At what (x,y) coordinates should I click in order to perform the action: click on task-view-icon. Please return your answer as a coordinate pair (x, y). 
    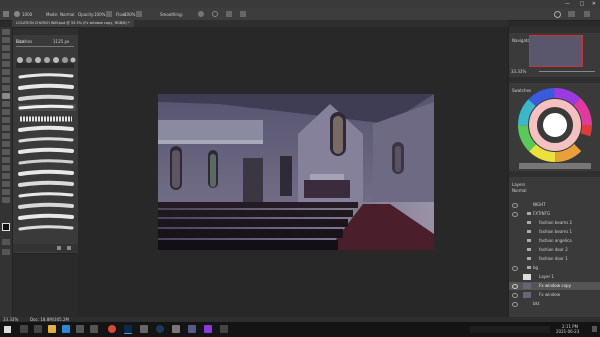
    Looking at the image, I should click on (38, 329).